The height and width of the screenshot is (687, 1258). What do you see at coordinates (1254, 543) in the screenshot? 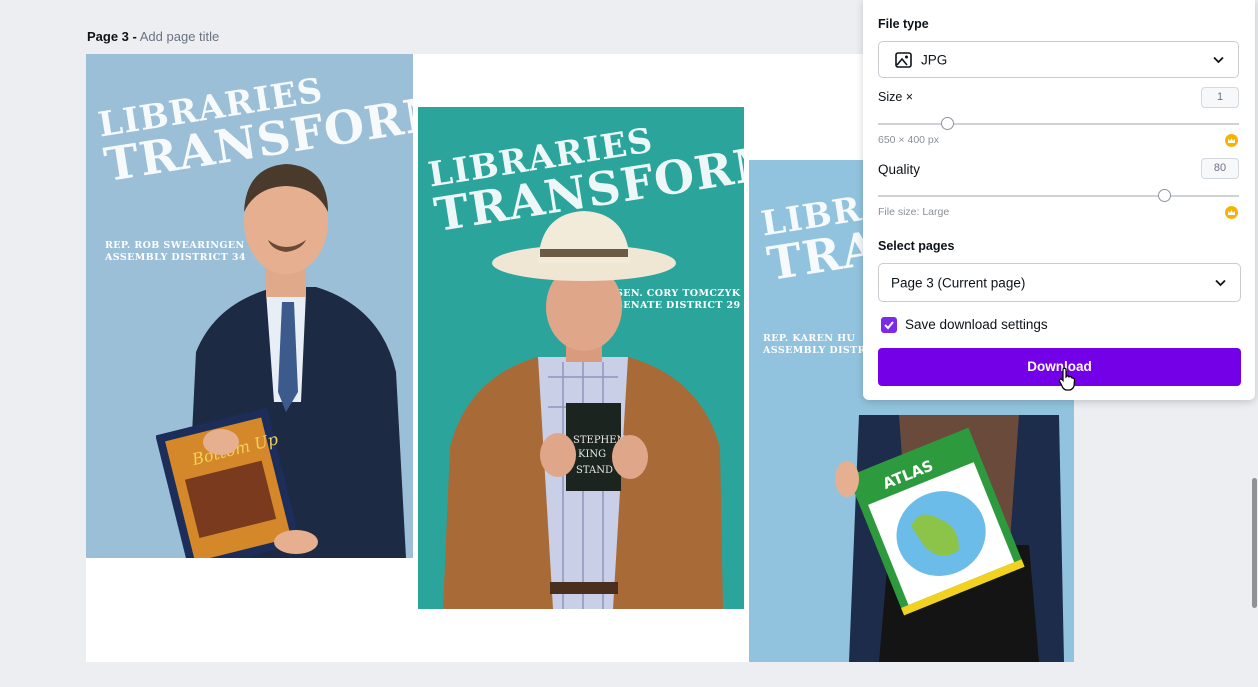
I see `scrollbar-thumb` at bounding box center [1254, 543].